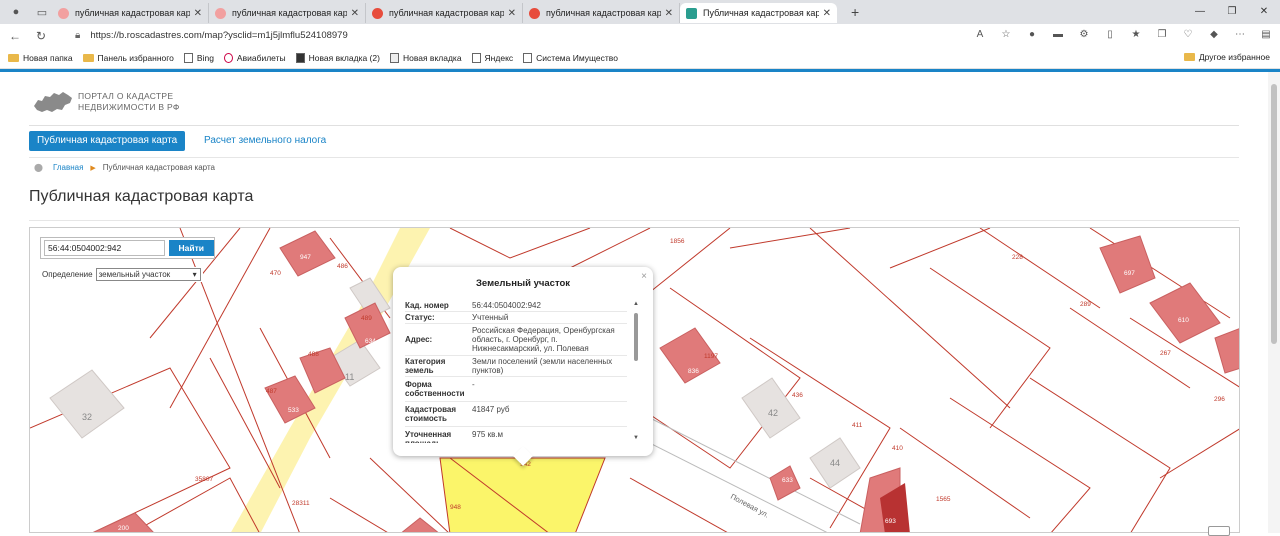  I want to click on row-key: Категория земель, so click(425, 366).